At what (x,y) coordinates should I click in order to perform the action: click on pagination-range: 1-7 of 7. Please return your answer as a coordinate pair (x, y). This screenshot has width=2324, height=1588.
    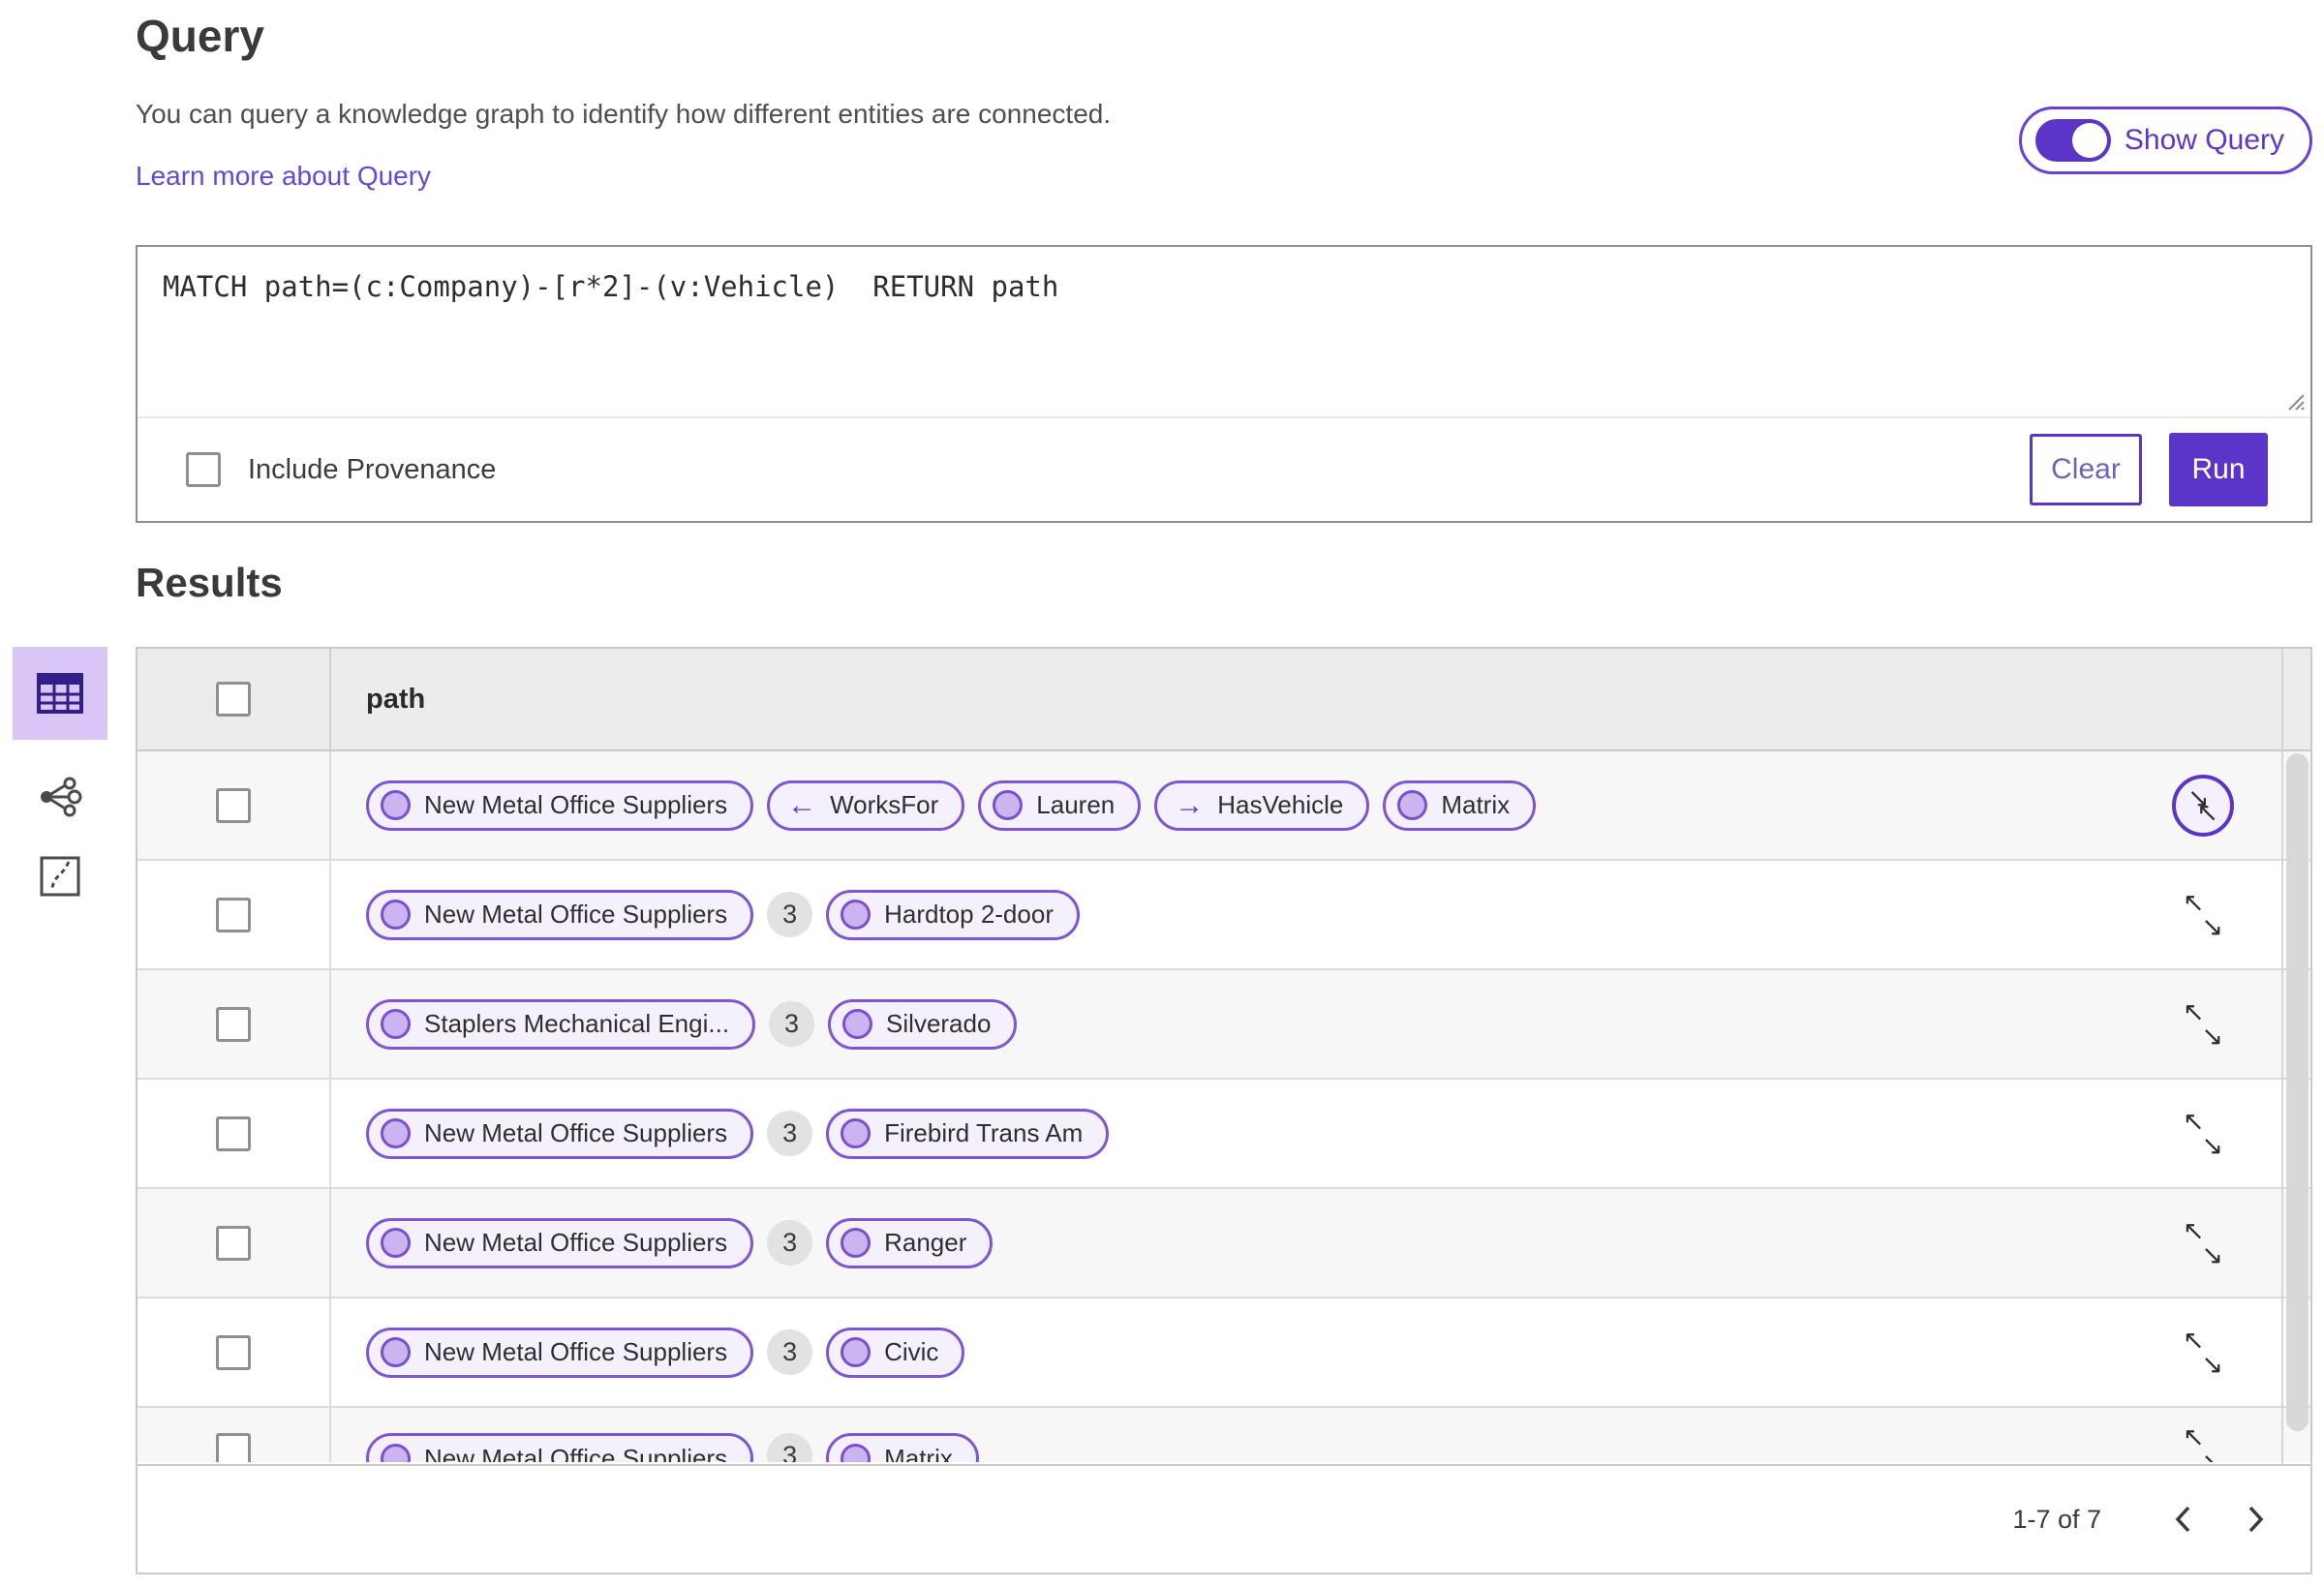
    Looking at the image, I should click on (2056, 1519).